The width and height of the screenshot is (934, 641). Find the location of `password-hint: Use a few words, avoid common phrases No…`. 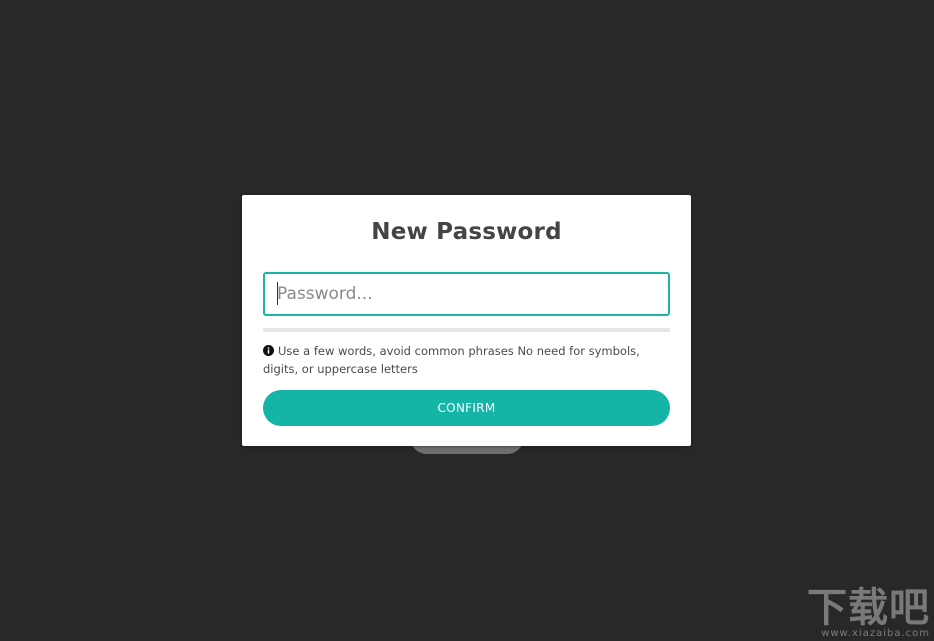

password-hint: Use a few words, avoid common phrases No… is located at coordinates (463, 360).